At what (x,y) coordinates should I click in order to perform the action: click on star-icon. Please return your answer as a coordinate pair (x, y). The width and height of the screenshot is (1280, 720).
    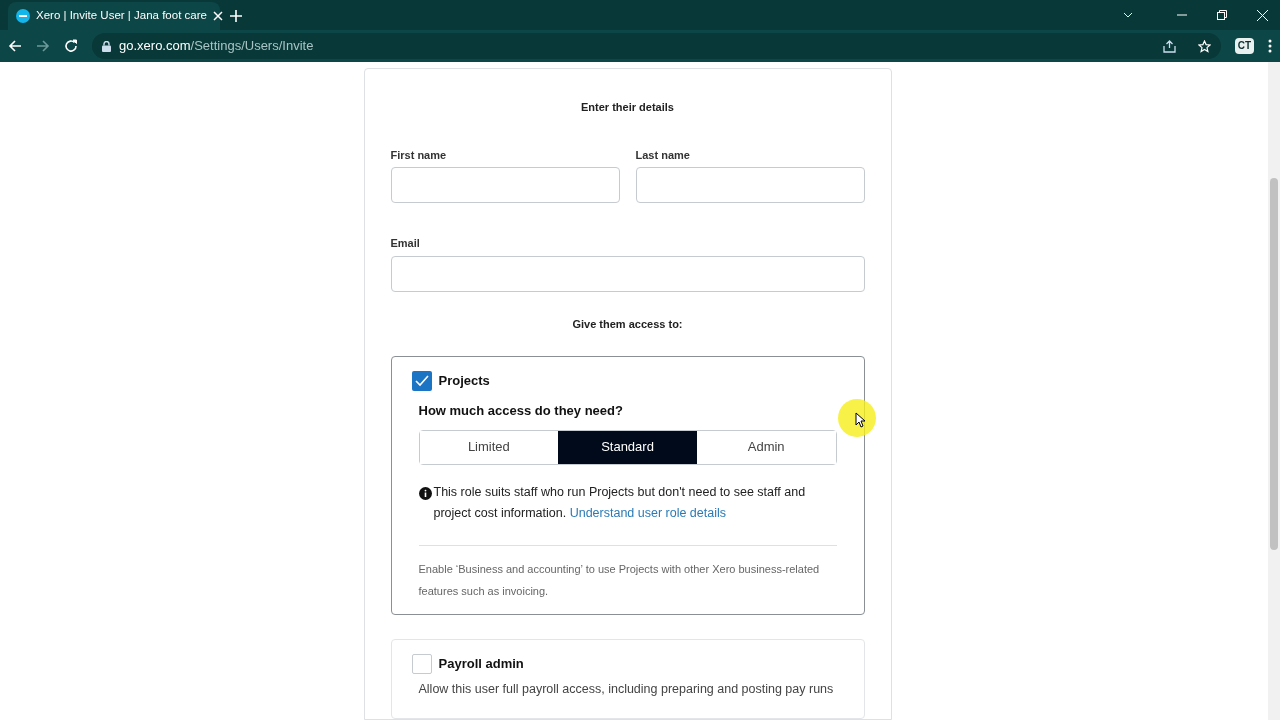
    Looking at the image, I should click on (1204, 46).